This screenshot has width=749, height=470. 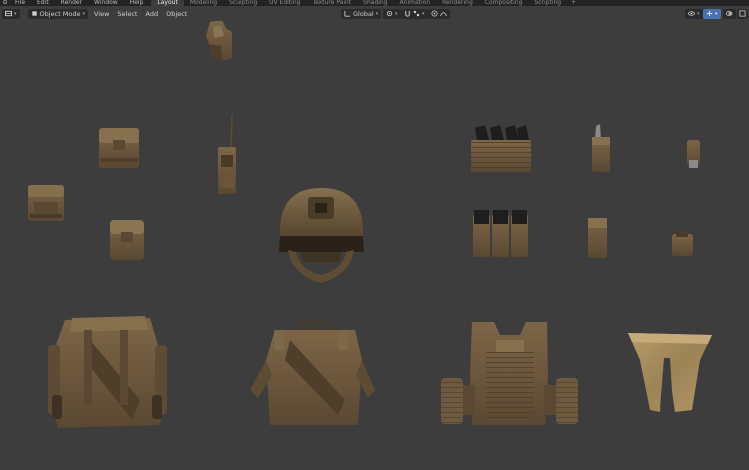 I want to click on visibility-dropdown: ▾, so click(x=694, y=13).